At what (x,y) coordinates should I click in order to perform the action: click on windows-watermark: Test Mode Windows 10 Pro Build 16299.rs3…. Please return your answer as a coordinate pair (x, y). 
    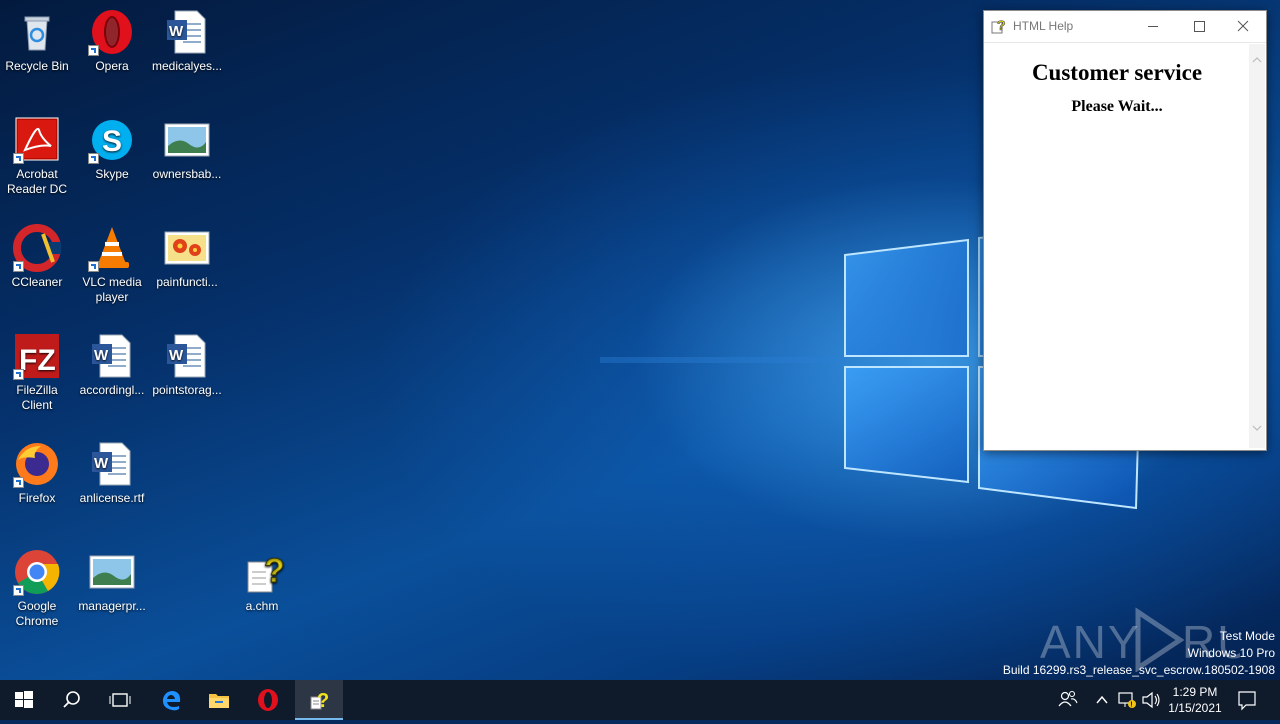
    Looking at the image, I should click on (1139, 653).